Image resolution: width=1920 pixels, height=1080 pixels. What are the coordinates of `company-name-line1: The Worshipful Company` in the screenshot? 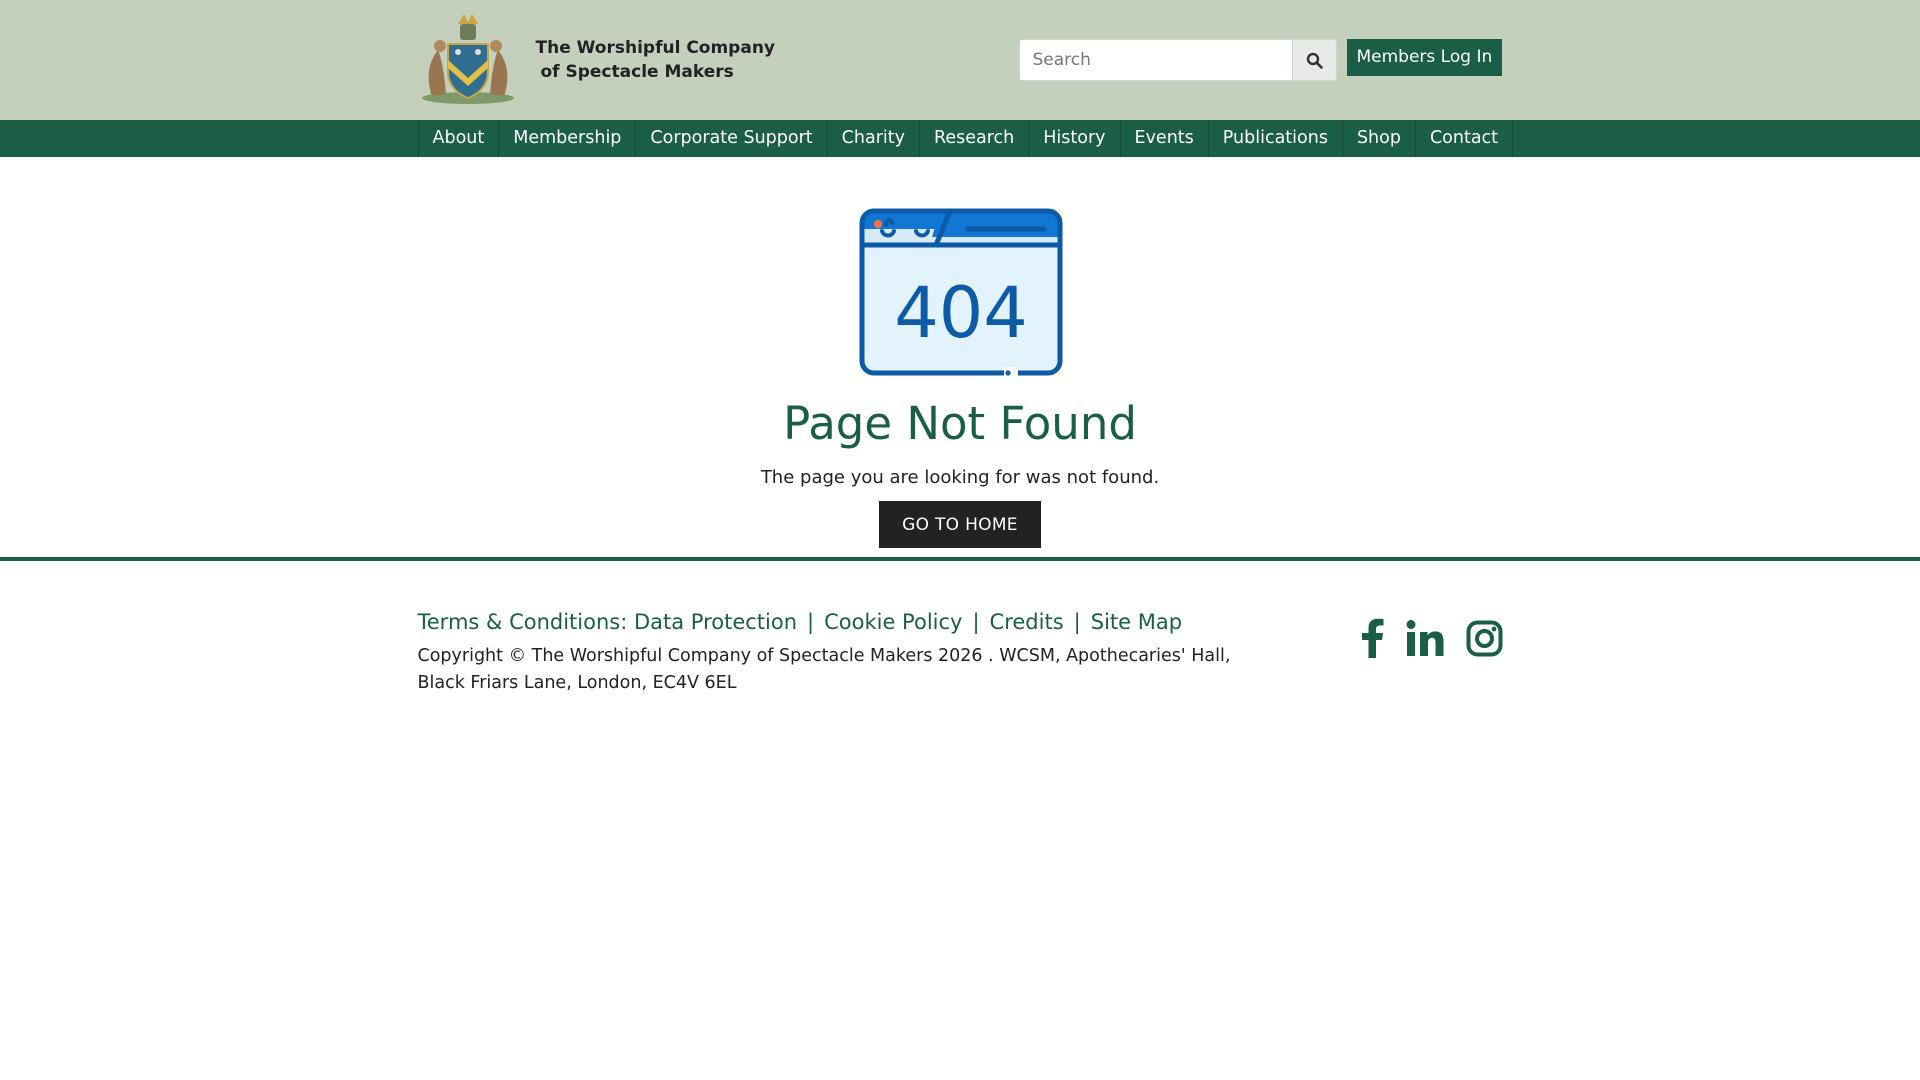 It's located at (655, 48).